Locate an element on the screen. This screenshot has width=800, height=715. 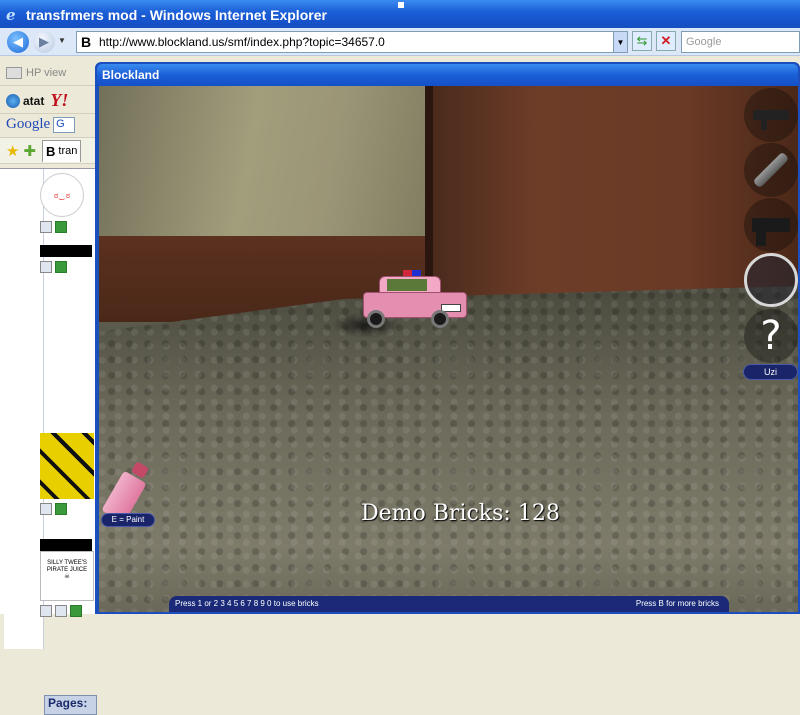
print-icon is located at coordinates (61, 611).